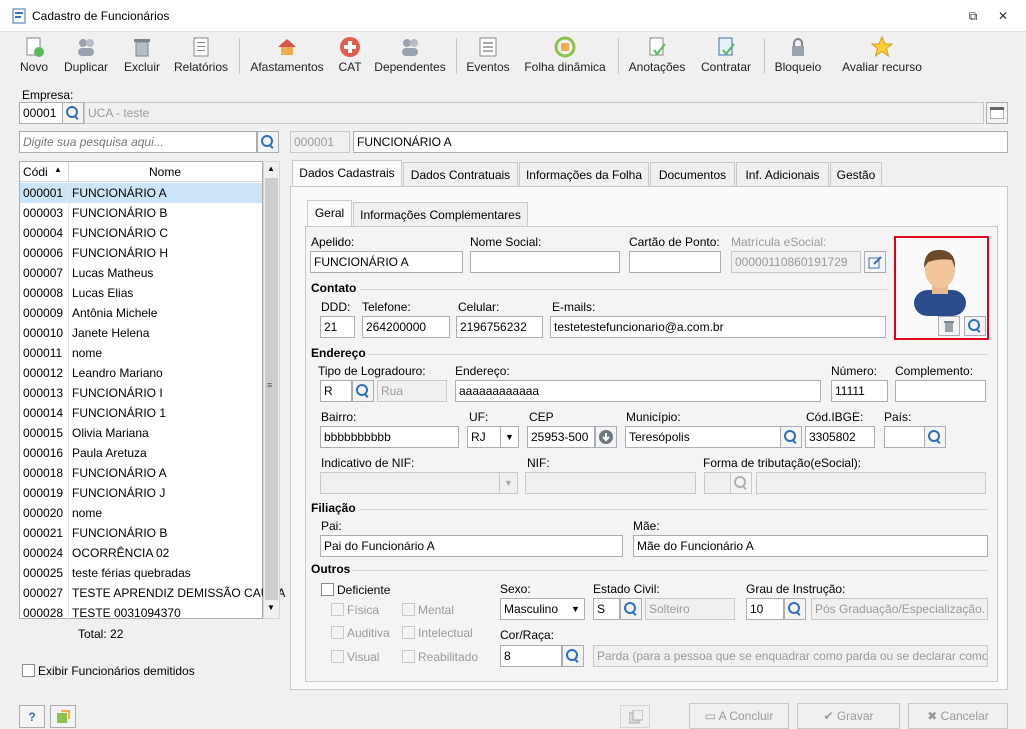 This screenshot has height=729, width=1026. I want to click on list-item: 000010 Janete Helena, so click(141, 333).